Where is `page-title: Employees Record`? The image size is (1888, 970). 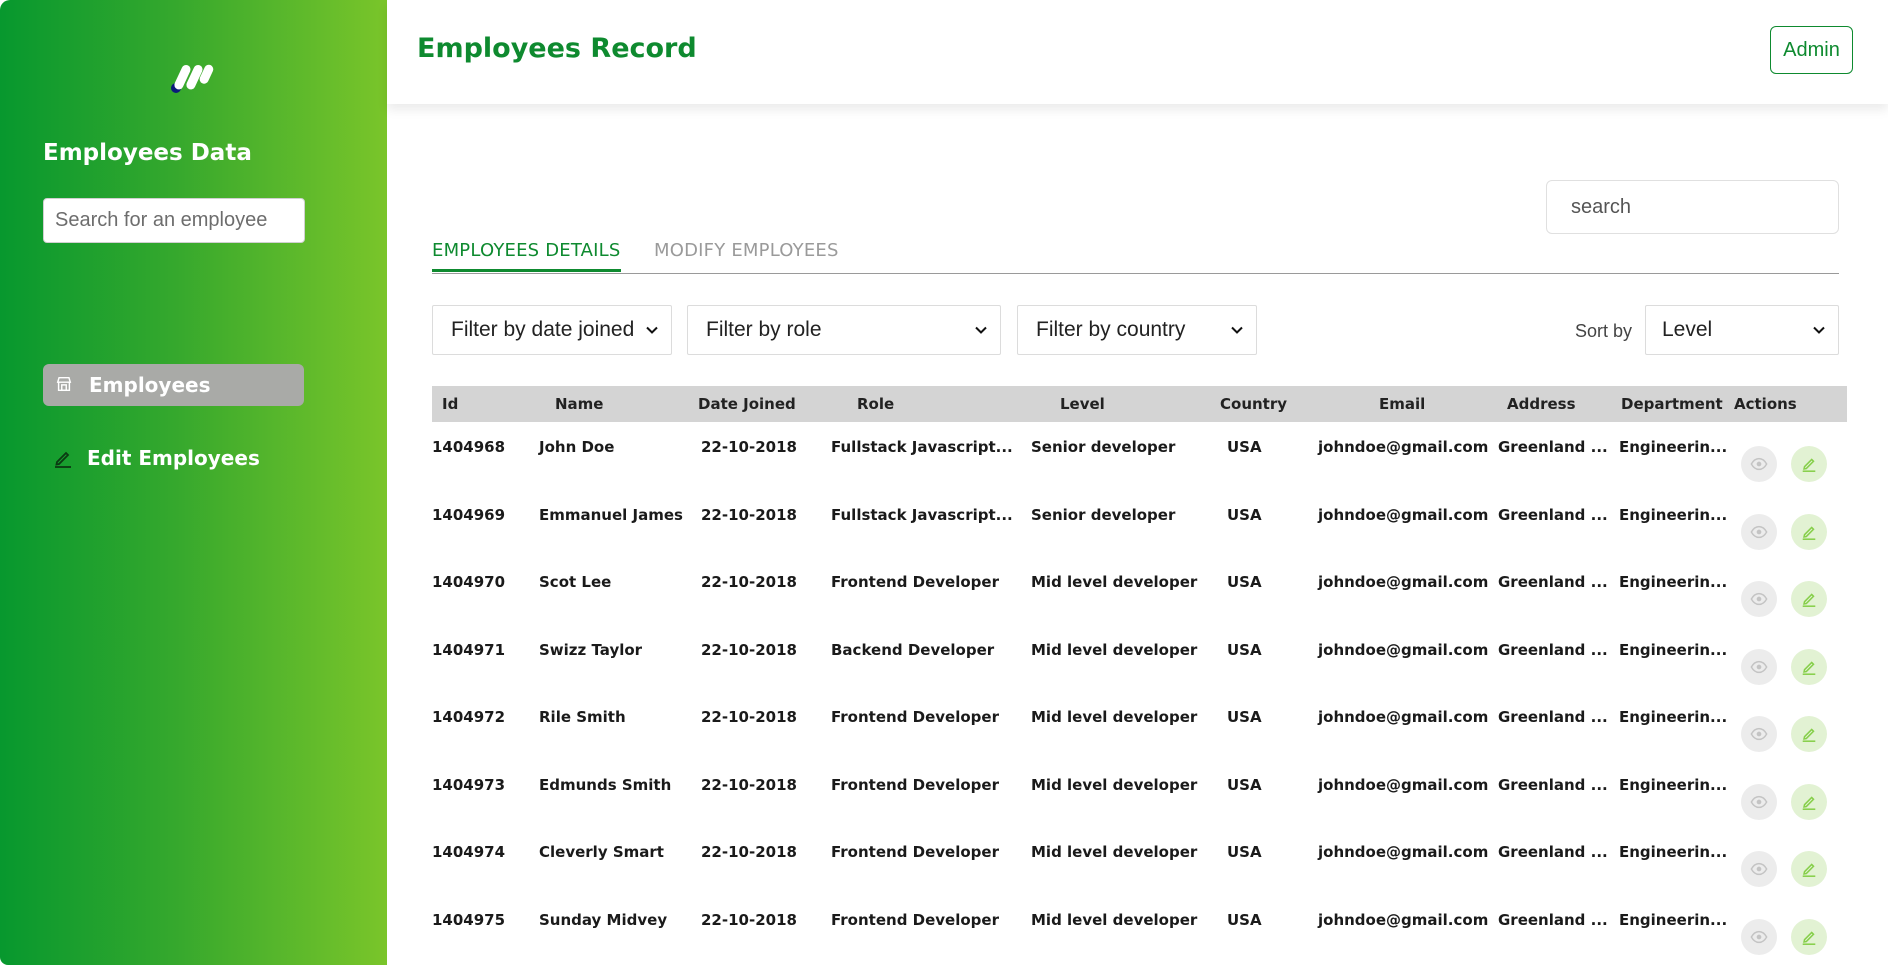
page-title: Employees Record is located at coordinates (557, 48).